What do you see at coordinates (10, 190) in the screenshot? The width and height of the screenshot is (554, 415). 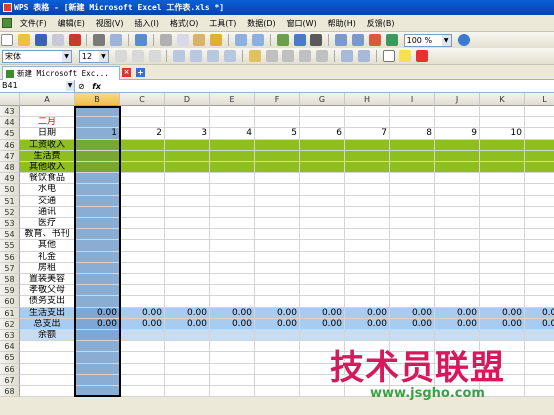 I see `row-header: 50` at bounding box center [10, 190].